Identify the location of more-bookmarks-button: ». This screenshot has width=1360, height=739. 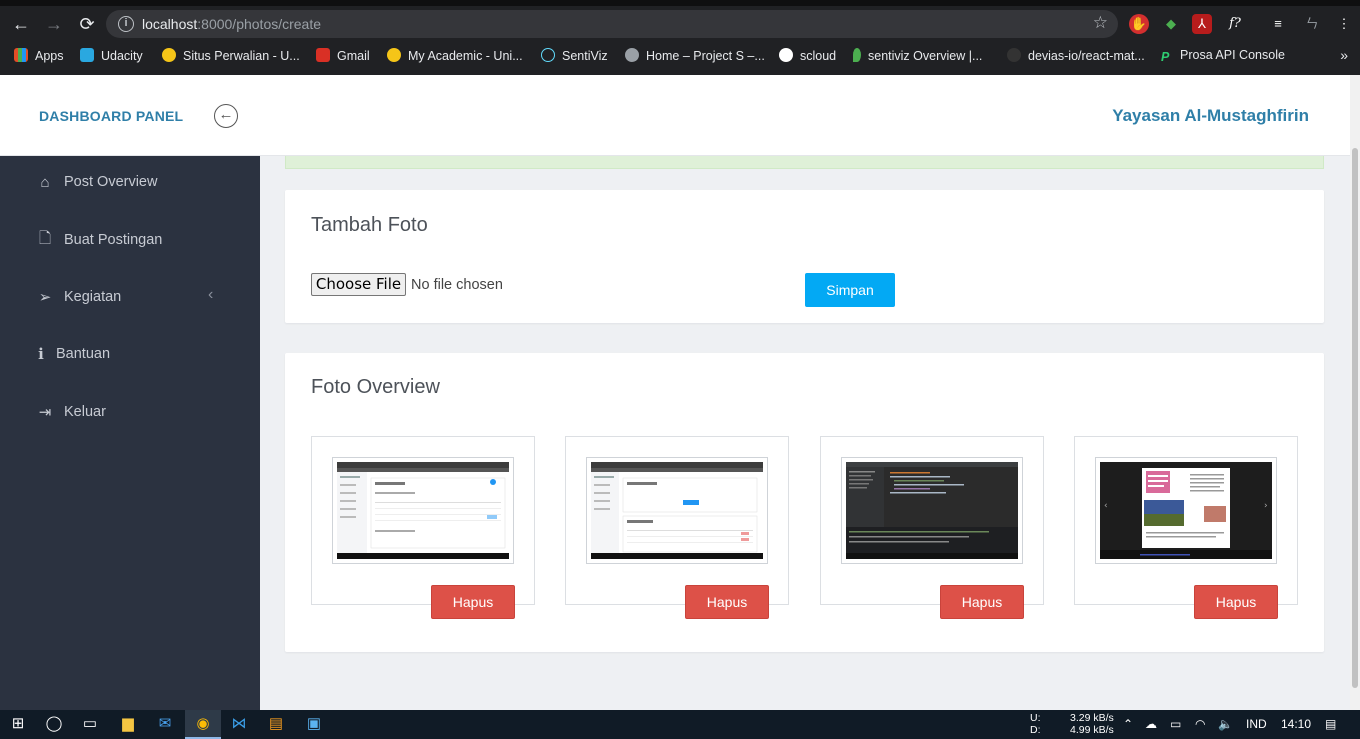
(1344, 55).